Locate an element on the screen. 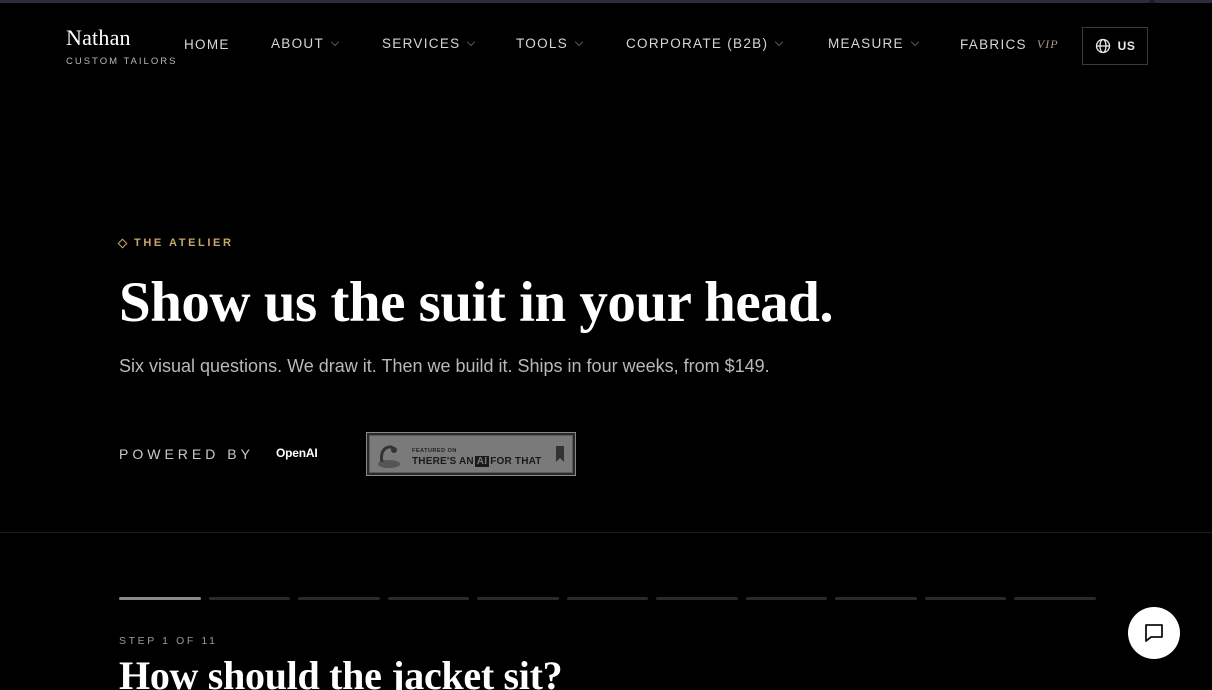 The width and height of the screenshot is (1212, 690). brand-logo: Nathan CUSTOM TAILORS is located at coordinates (122, 46).